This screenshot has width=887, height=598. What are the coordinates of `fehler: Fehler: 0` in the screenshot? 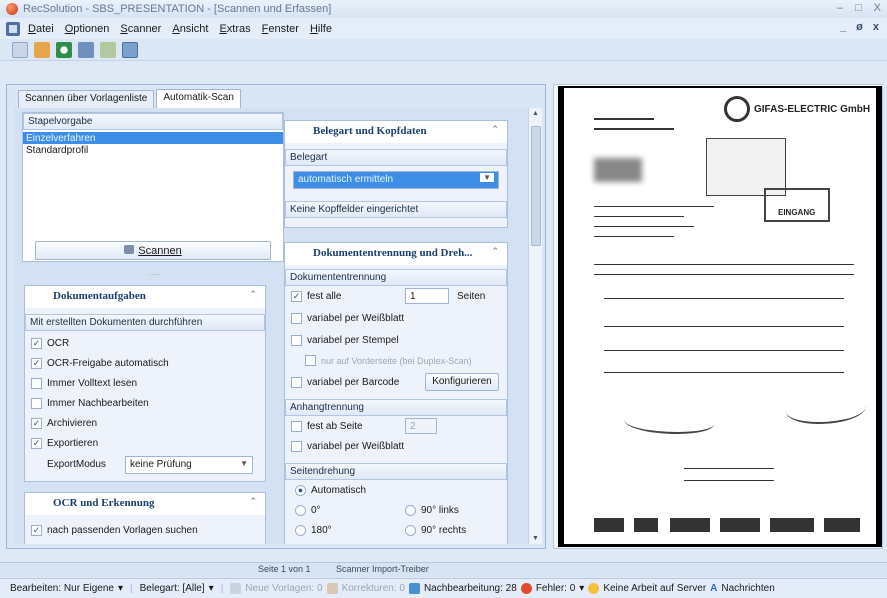 It's located at (555, 588).